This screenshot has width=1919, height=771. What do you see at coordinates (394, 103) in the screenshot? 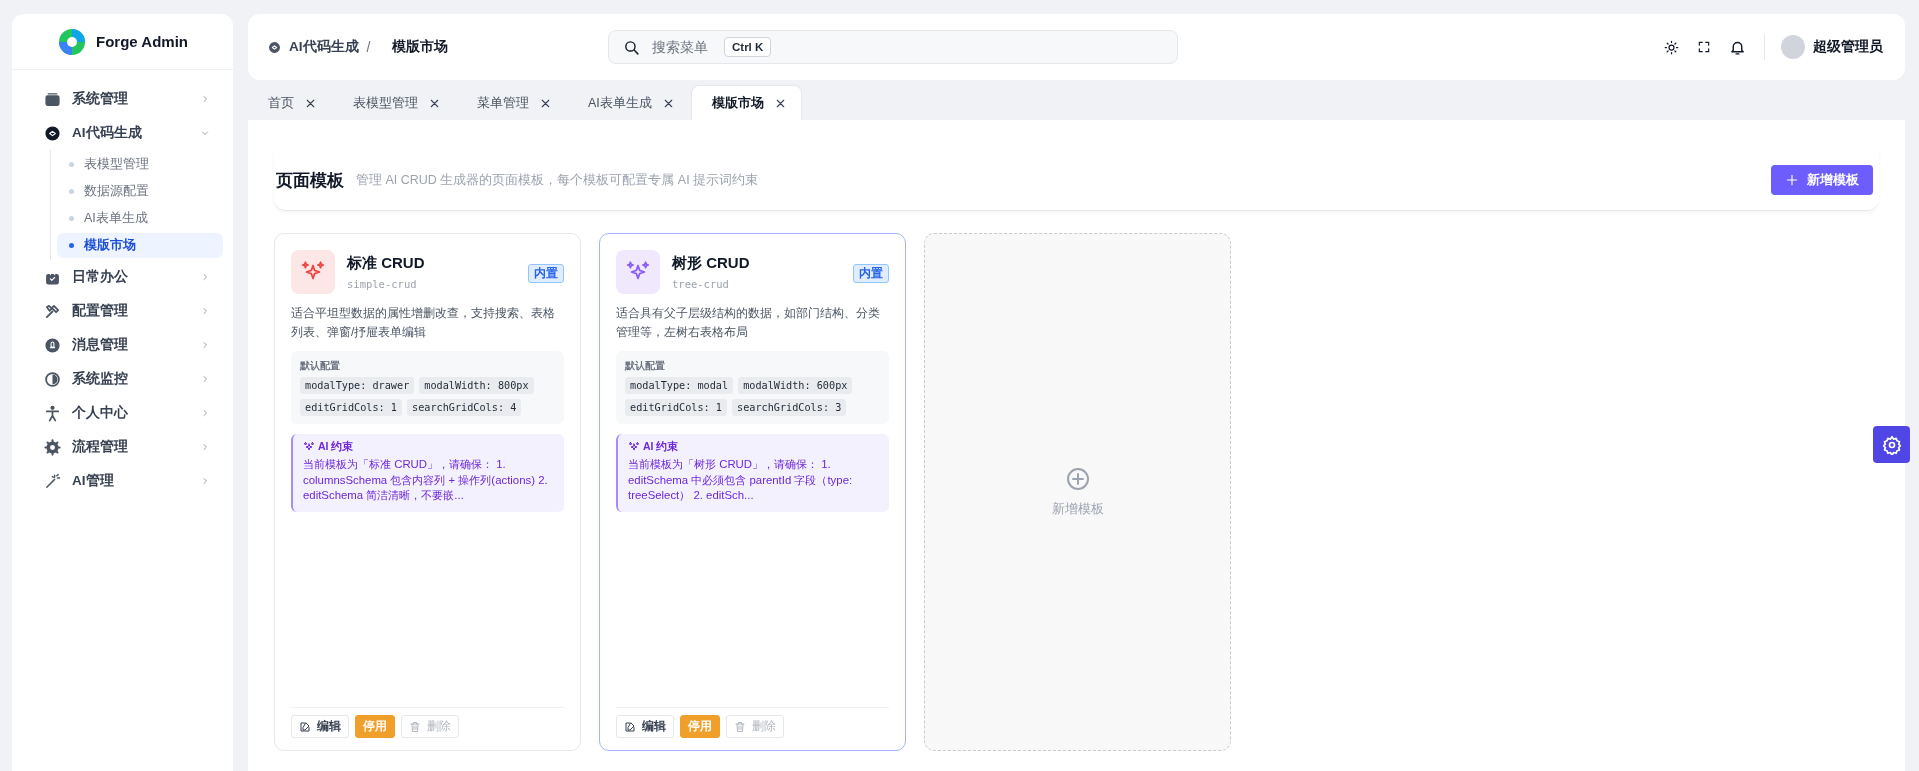
I see `page-tab: 表模型管理` at bounding box center [394, 103].